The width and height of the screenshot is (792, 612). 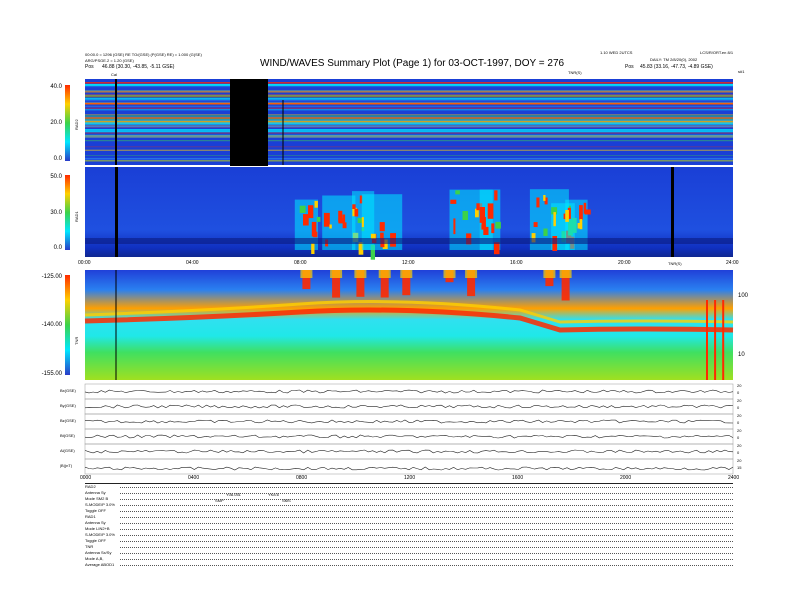 What do you see at coordinates (518, 478) in the screenshot?
I see `mag-xtick-4: 1600` at bounding box center [518, 478].